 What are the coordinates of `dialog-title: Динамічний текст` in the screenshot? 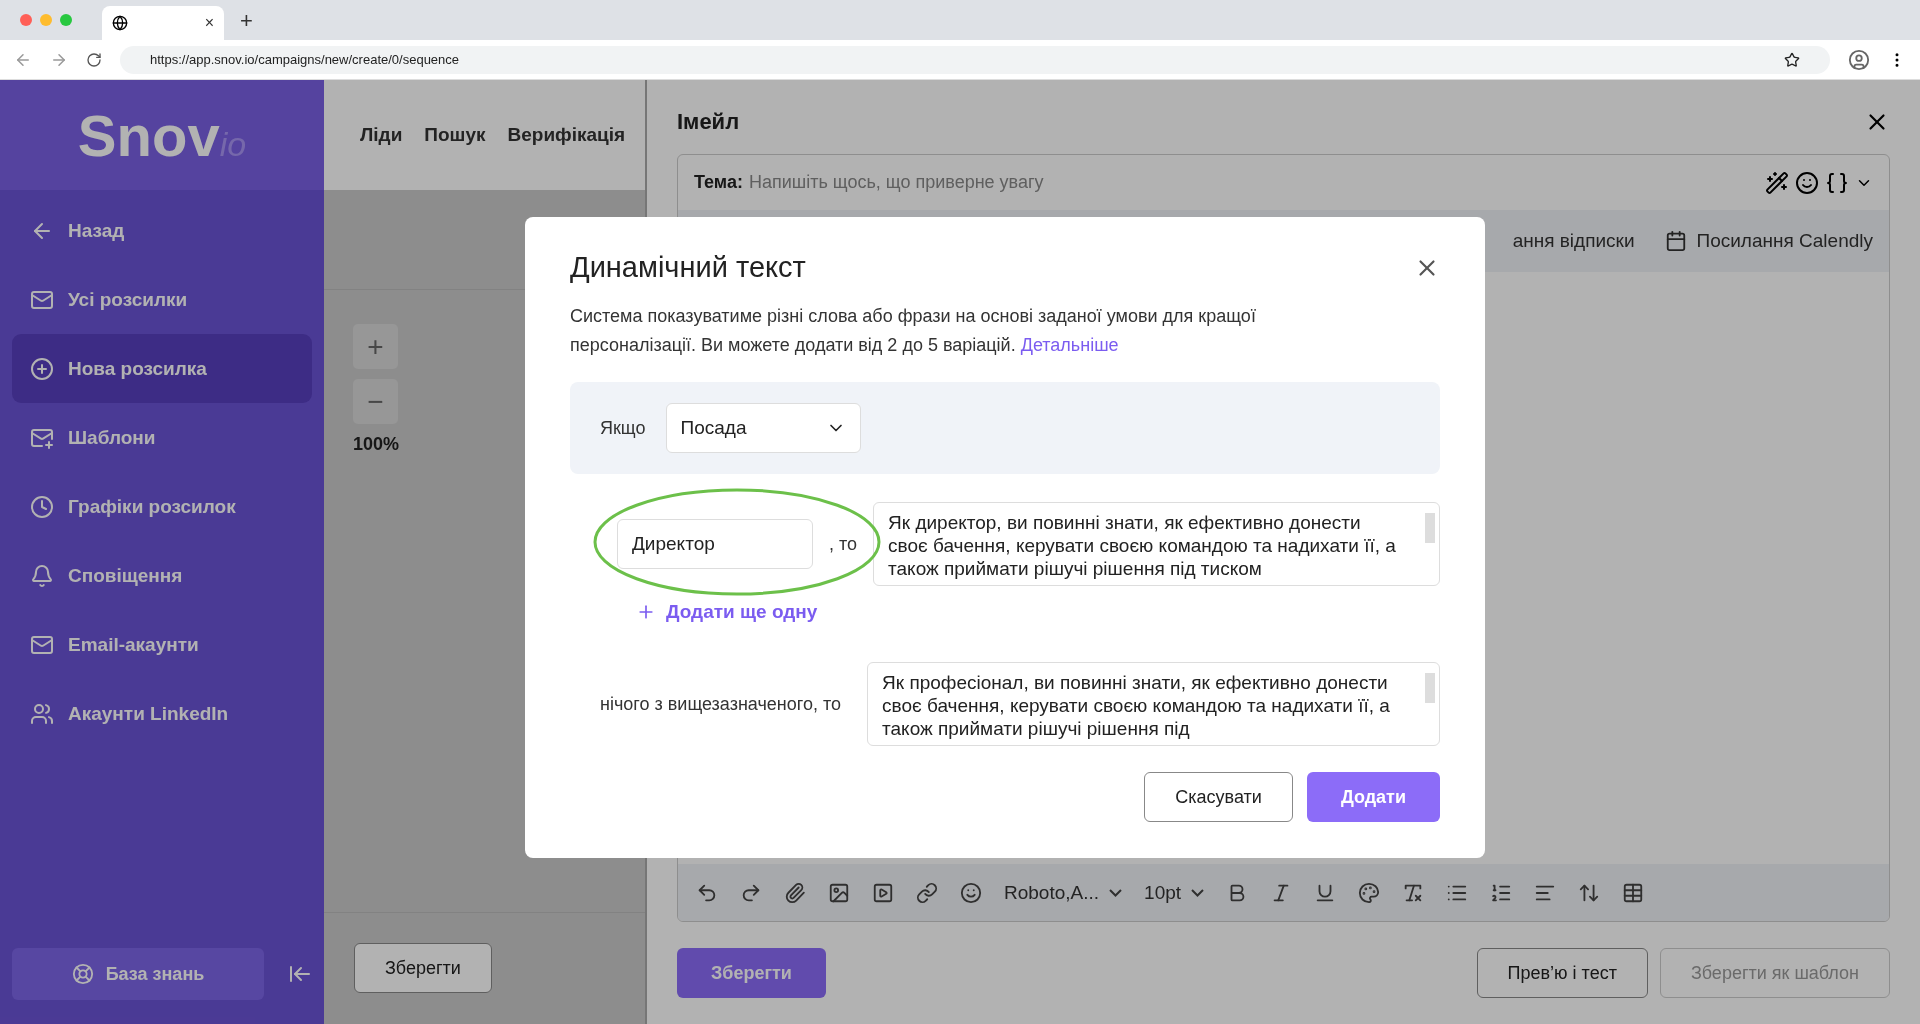 It's located at (688, 267).